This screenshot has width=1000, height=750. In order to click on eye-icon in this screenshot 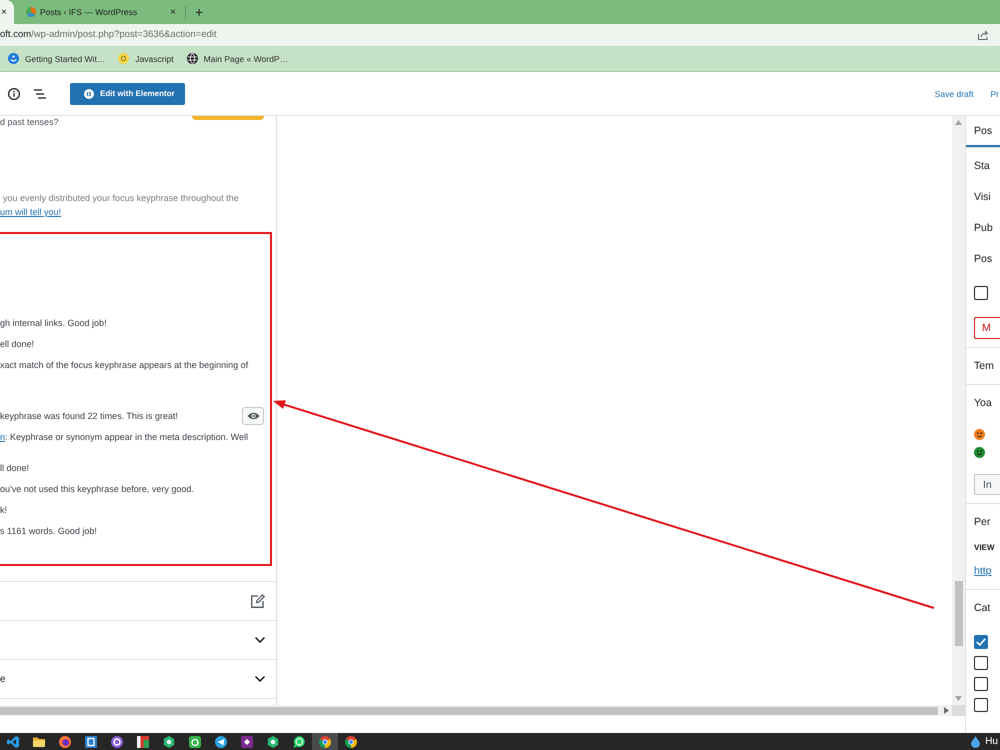, I will do `click(253, 416)`.